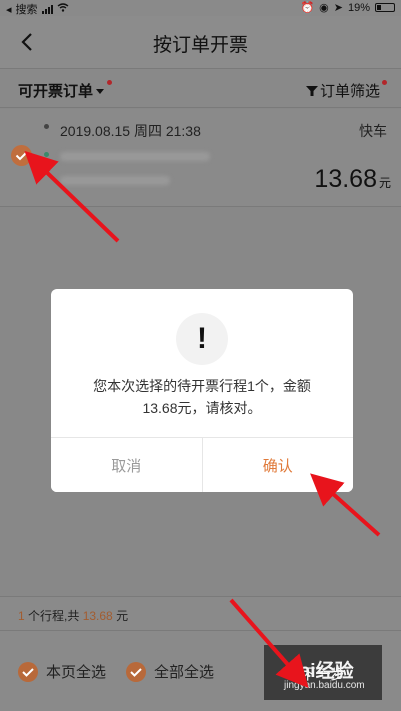 This screenshot has height=711, width=401. What do you see at coordinates (76, 672) in the screenshot?
I see `select-page-label: 本页全选` at bounding box center [76, 672].